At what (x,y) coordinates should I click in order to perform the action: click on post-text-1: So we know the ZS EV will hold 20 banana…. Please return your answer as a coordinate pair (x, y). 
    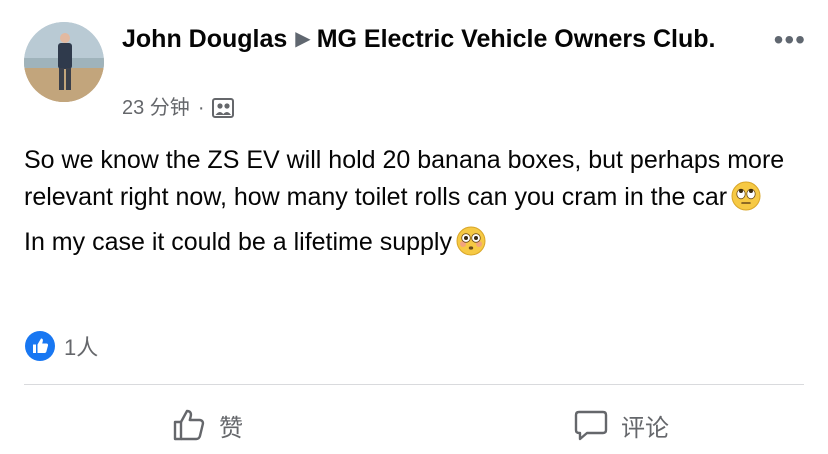
    Looking at the image, I should click on (404, 178).